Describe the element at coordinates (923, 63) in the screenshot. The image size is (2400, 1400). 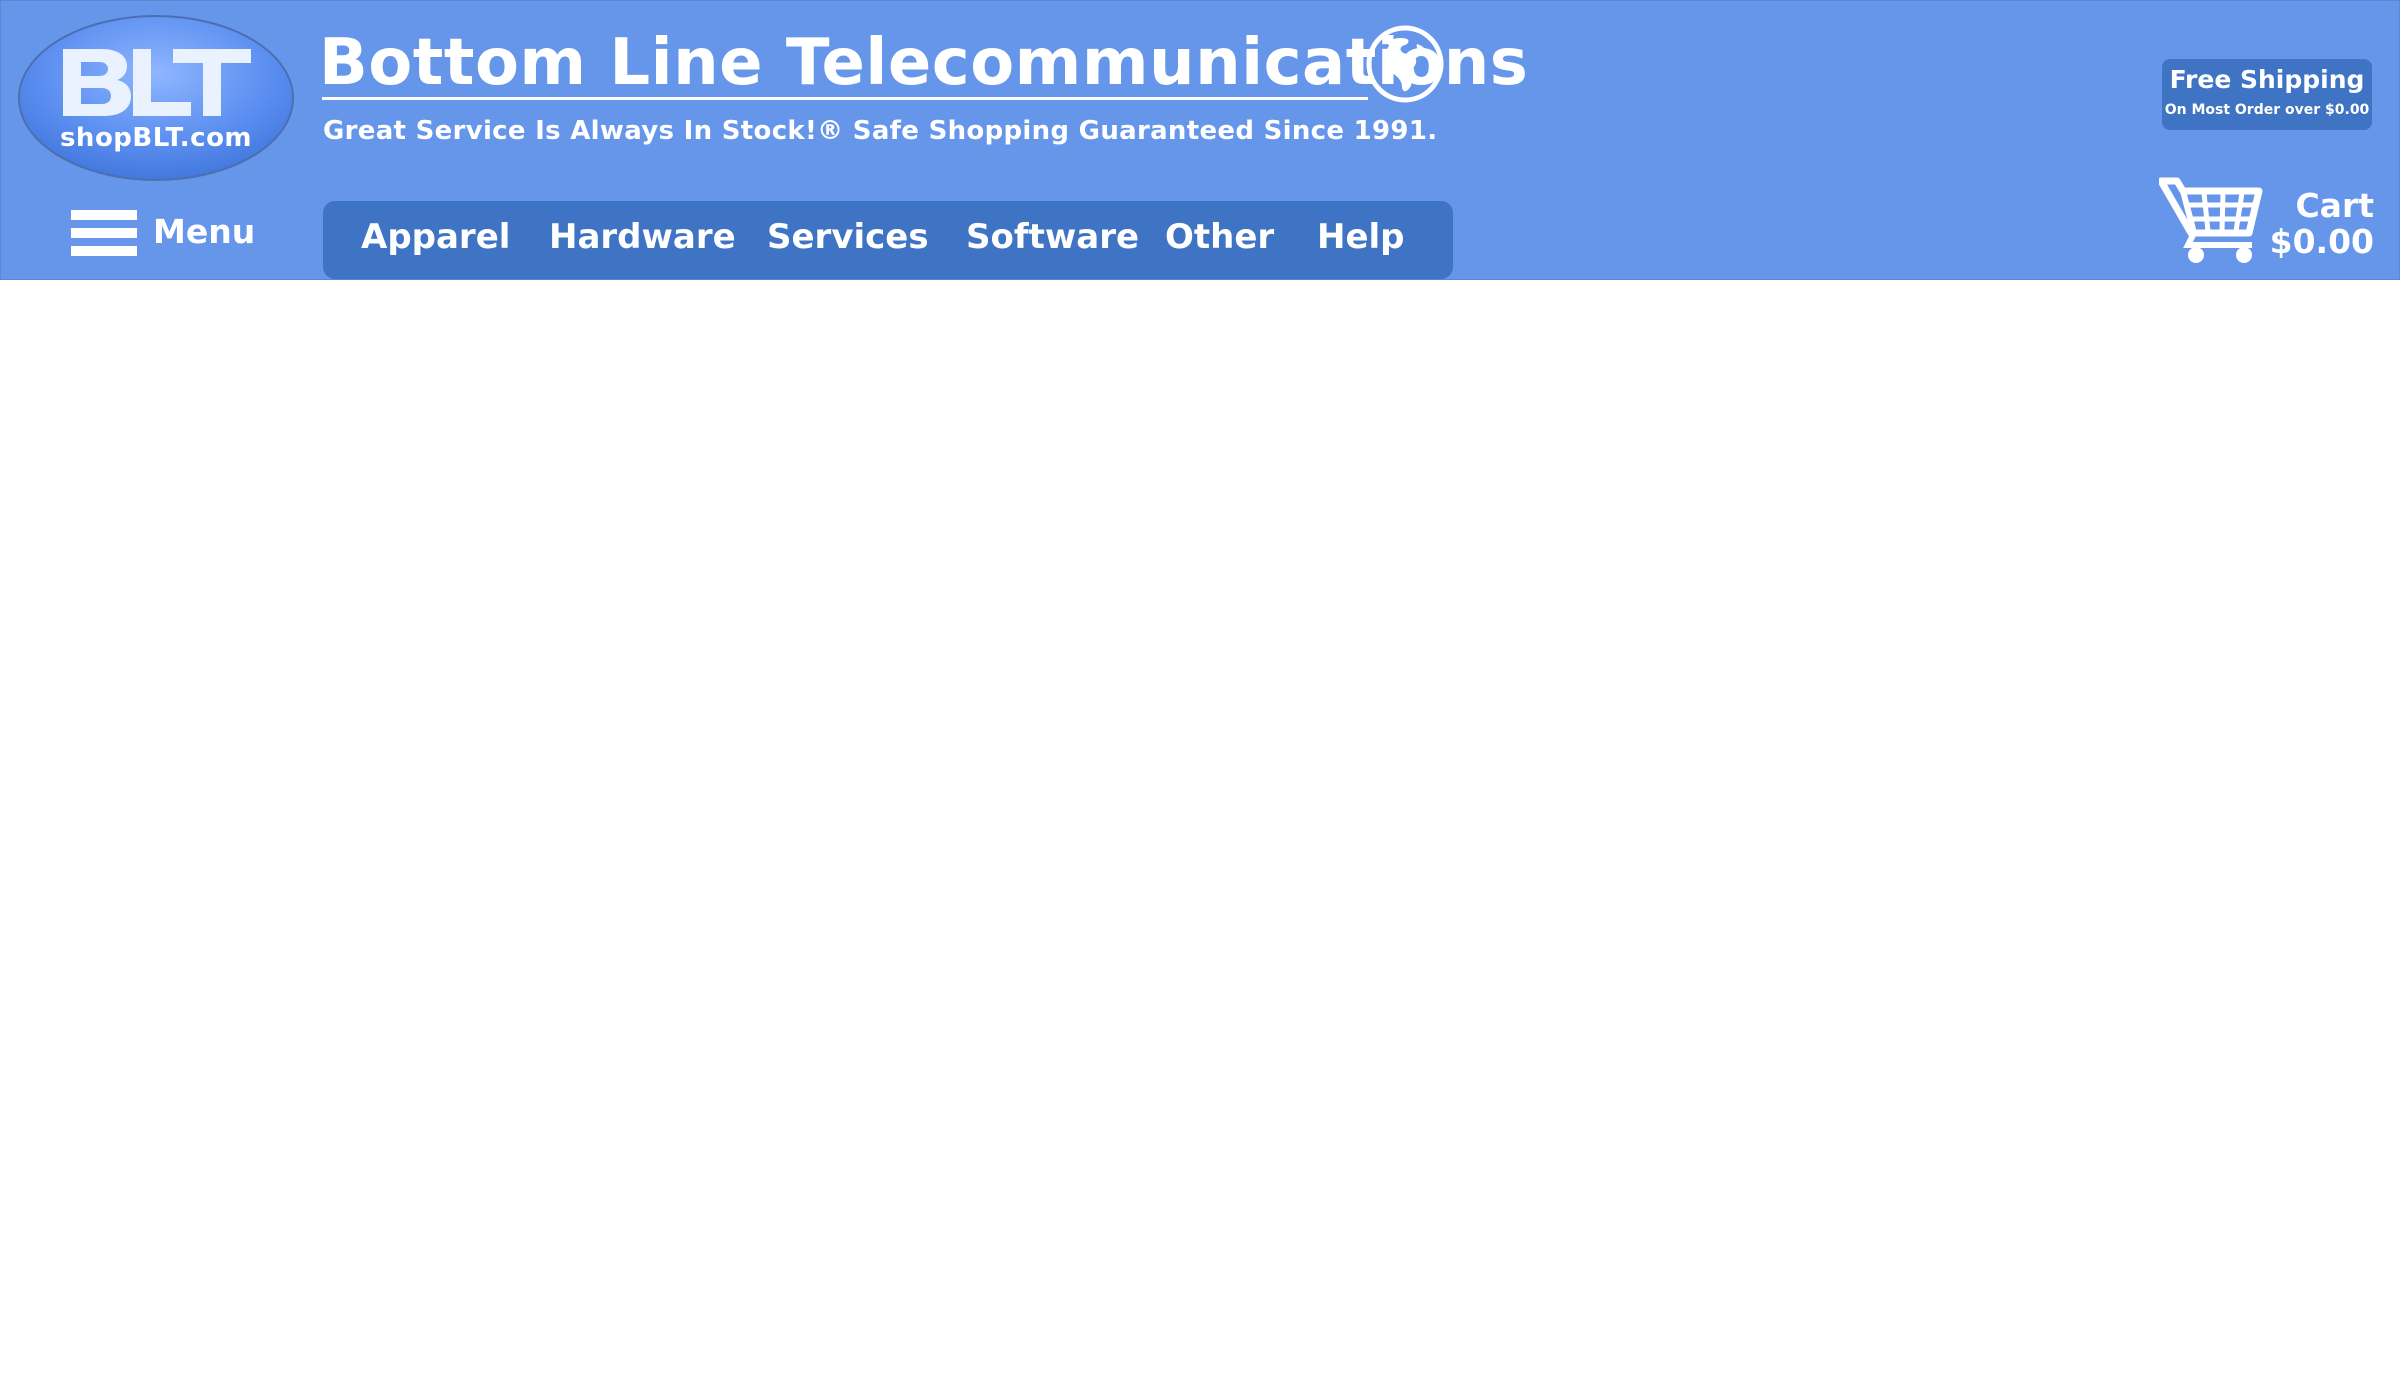
I see `site-title: Bottom Line Telecommunications` at that location.